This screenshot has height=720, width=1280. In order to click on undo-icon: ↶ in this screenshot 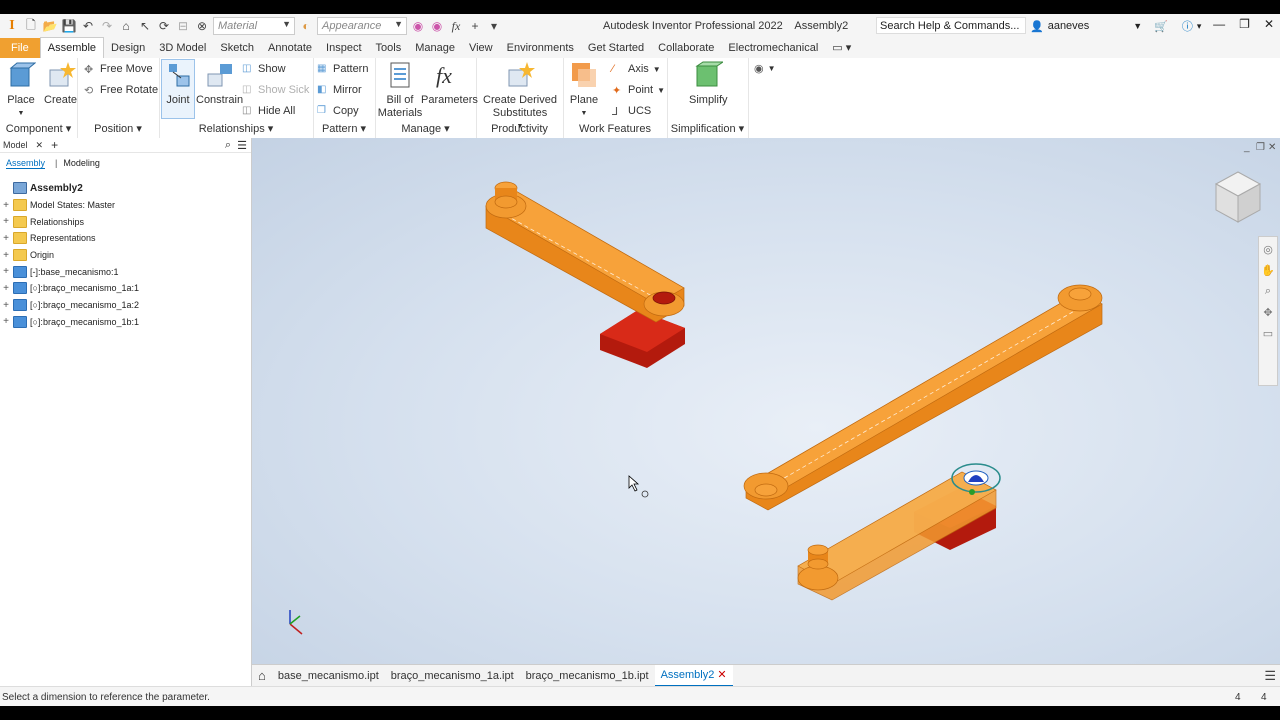, I will do `click(88, 26)`.